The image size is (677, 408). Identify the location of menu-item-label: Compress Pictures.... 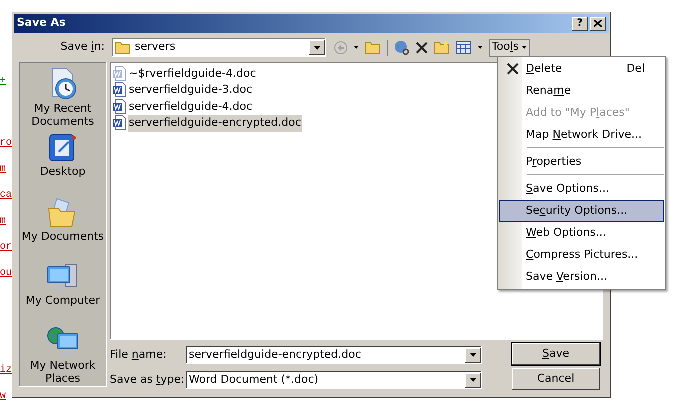
(583, 254).